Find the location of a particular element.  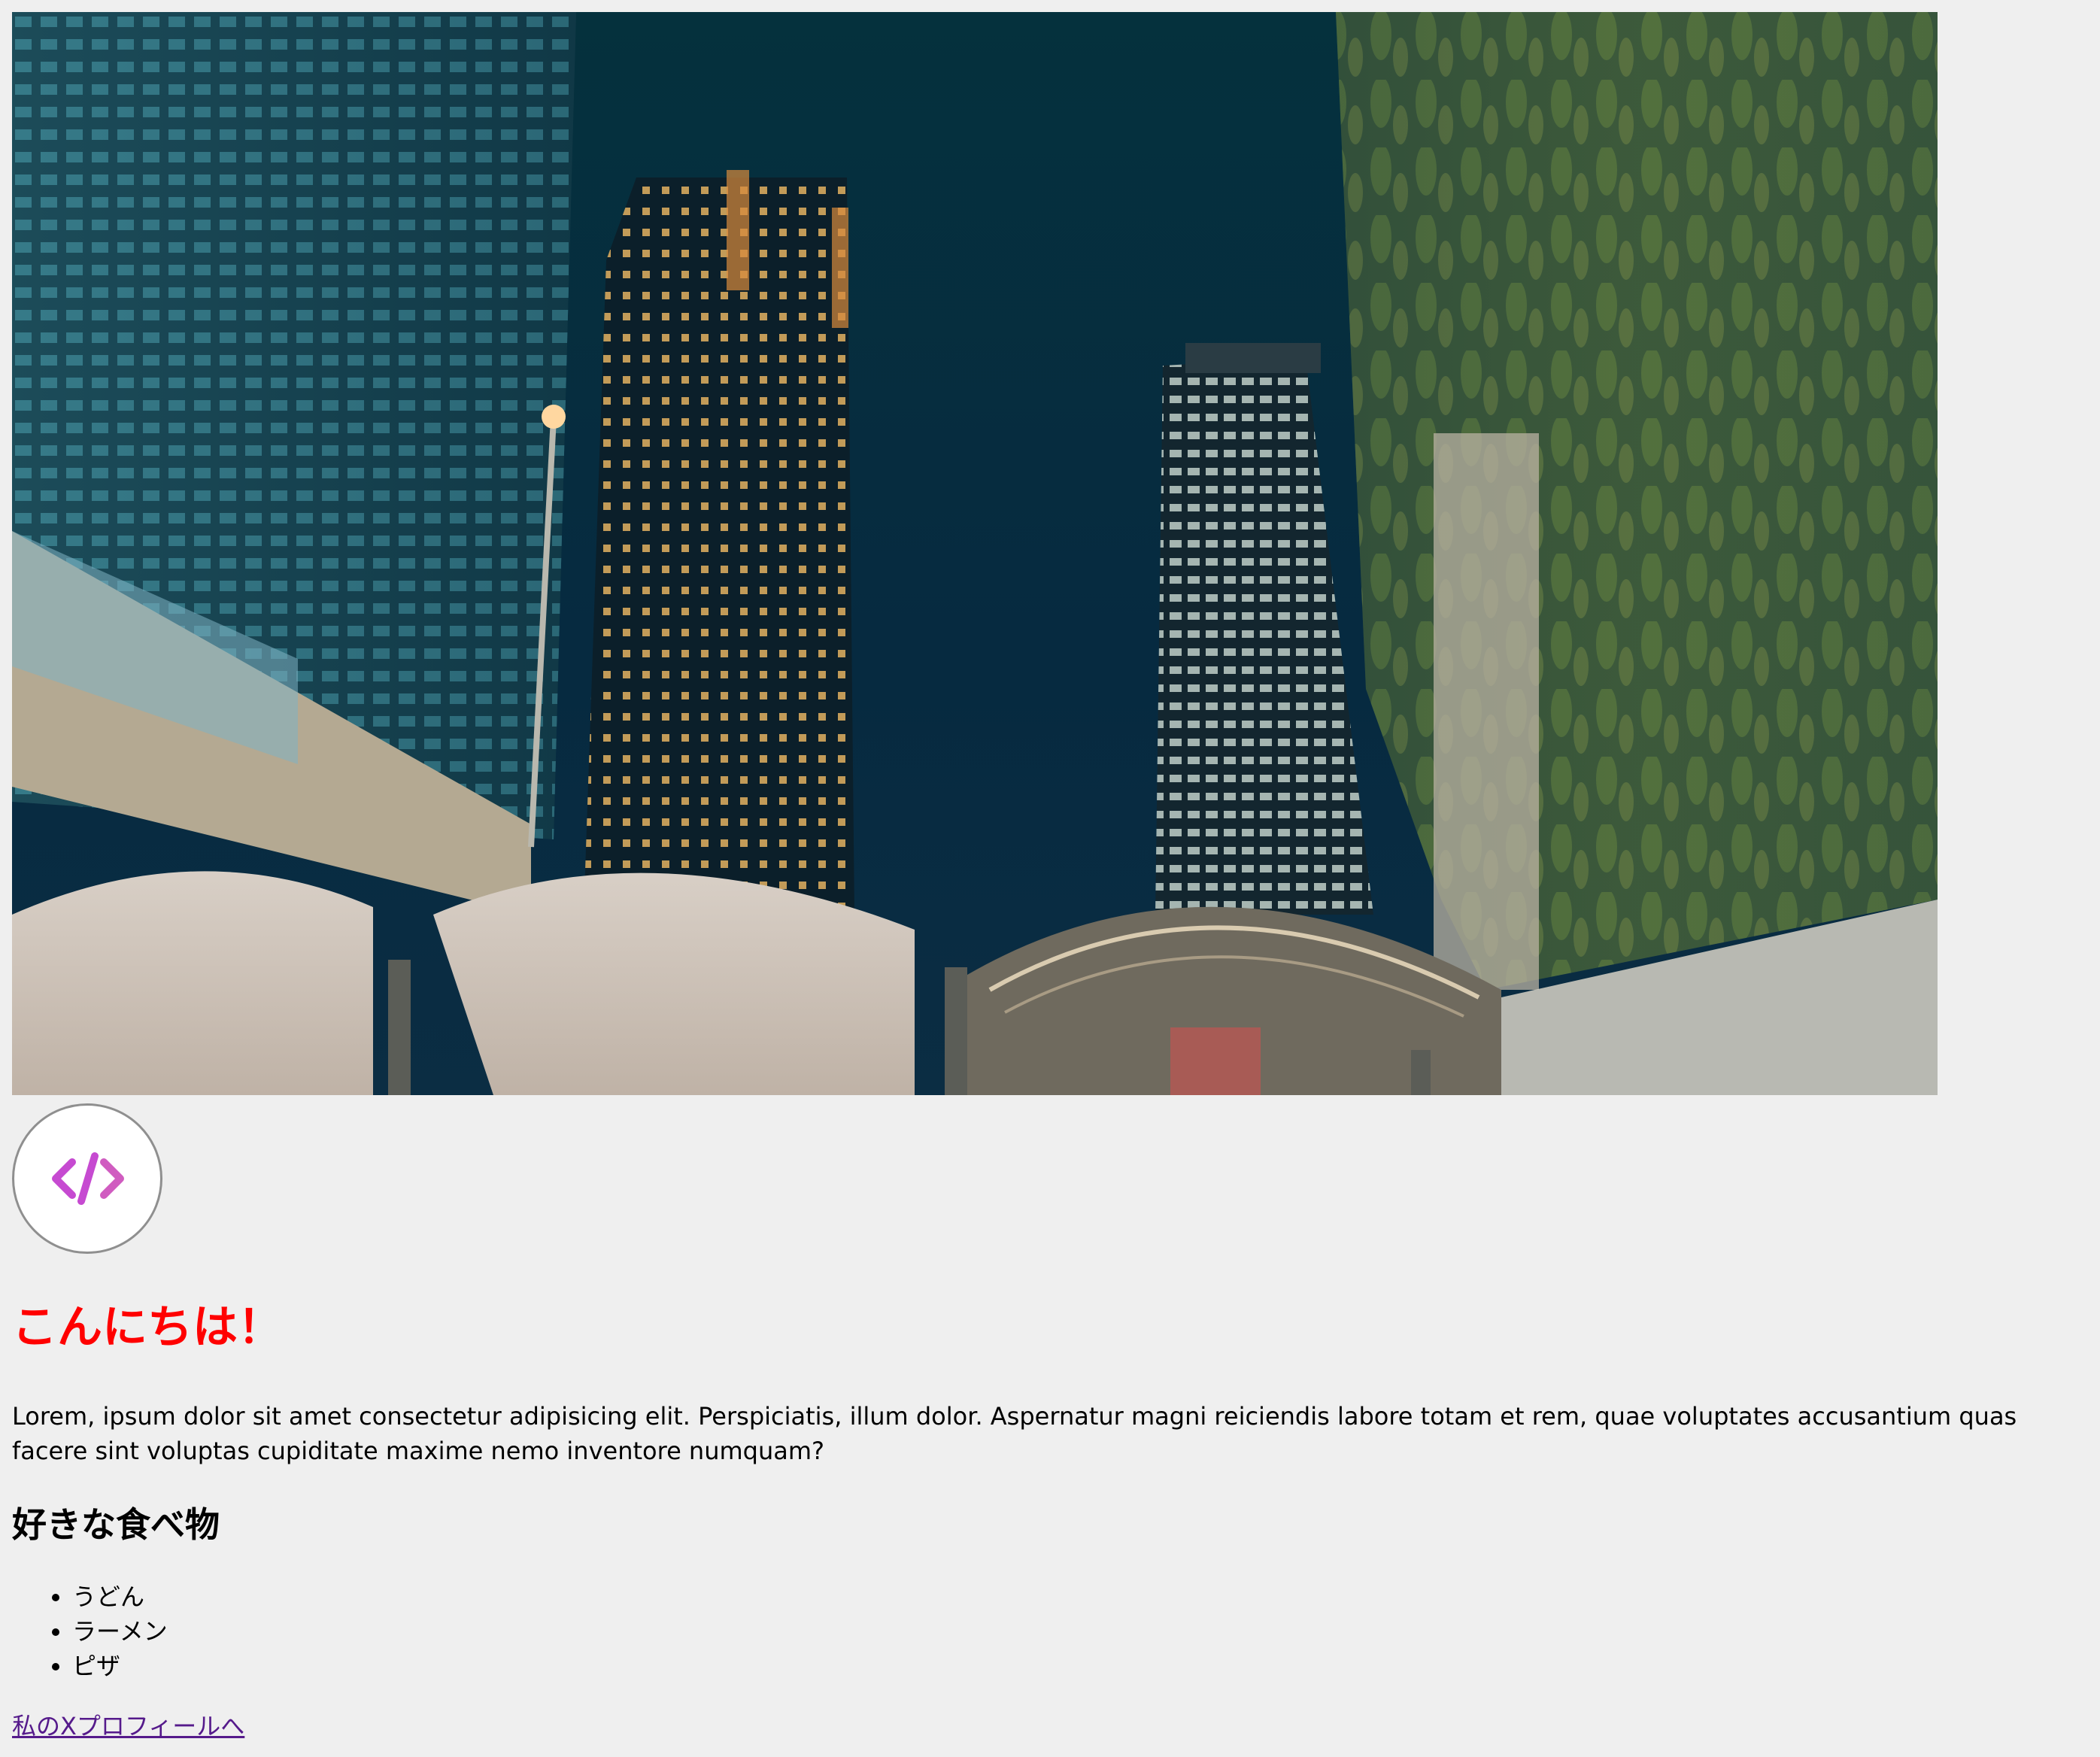

favorite-food-heading: 好きな食べ物 is located at coordinates (116, 1524).